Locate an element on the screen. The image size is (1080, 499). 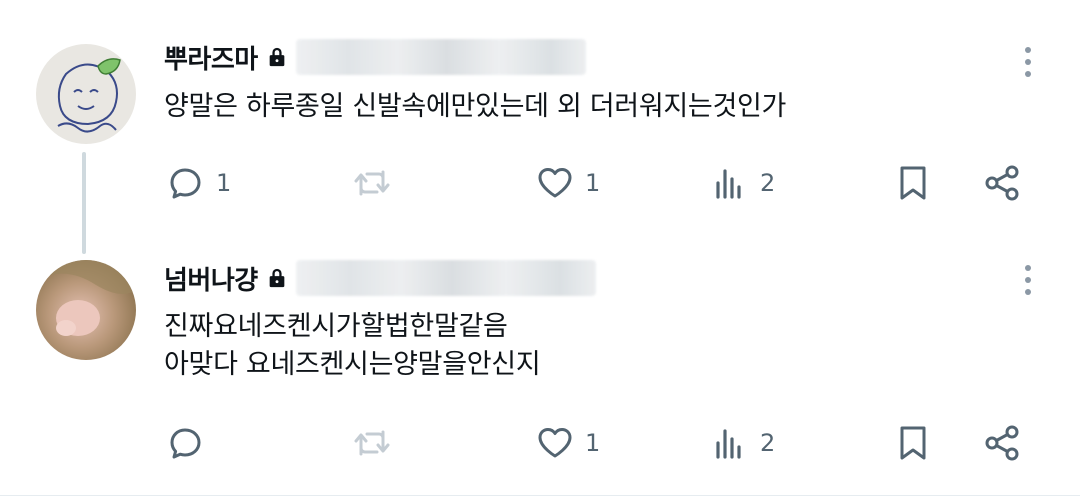
divider is located at coordinates (540, 495).